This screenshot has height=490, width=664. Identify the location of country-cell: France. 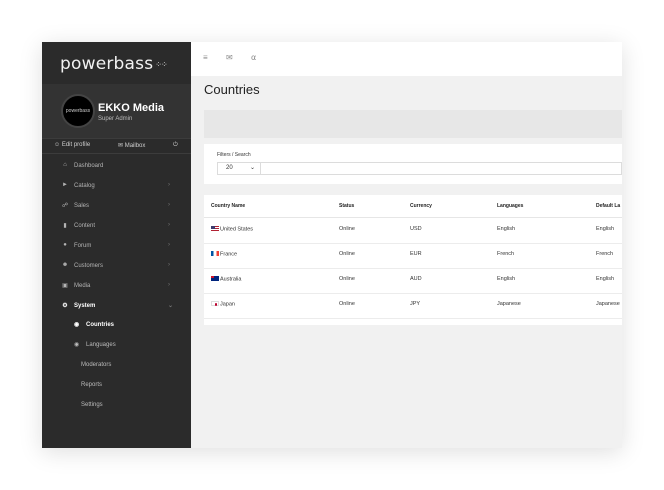
(224, 254).